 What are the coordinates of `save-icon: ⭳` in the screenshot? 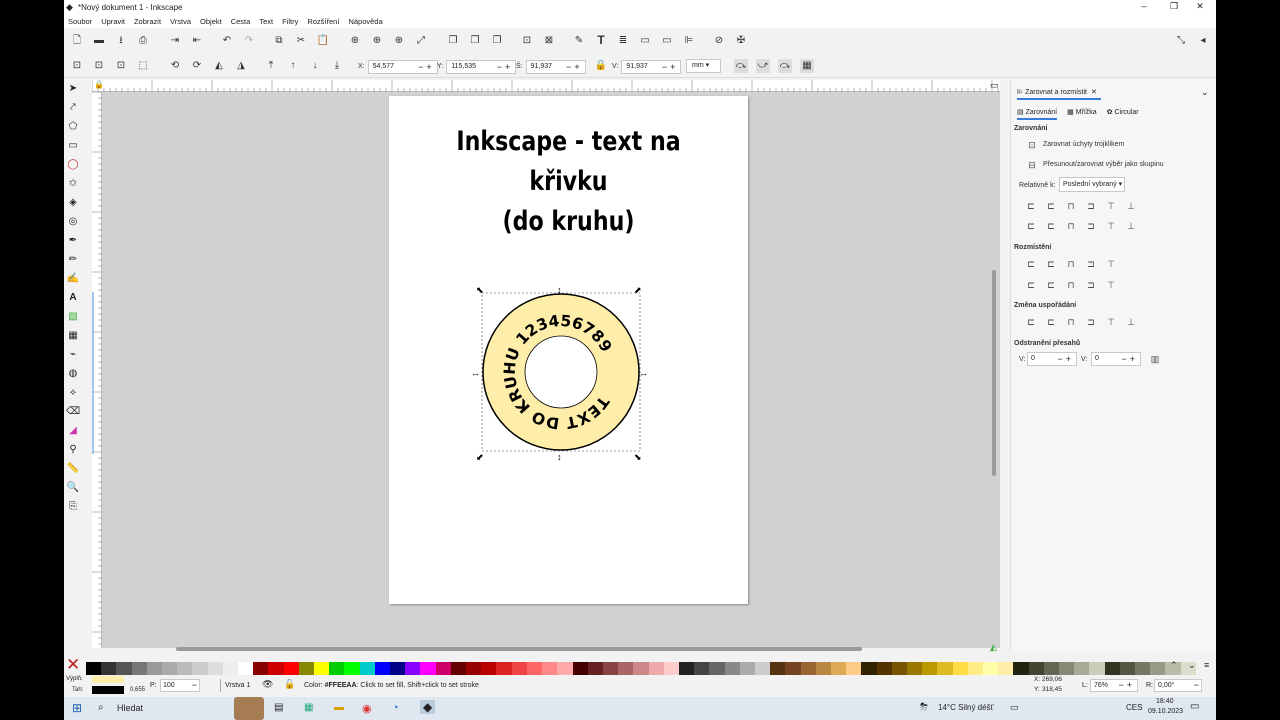 It's located at (121, 41).